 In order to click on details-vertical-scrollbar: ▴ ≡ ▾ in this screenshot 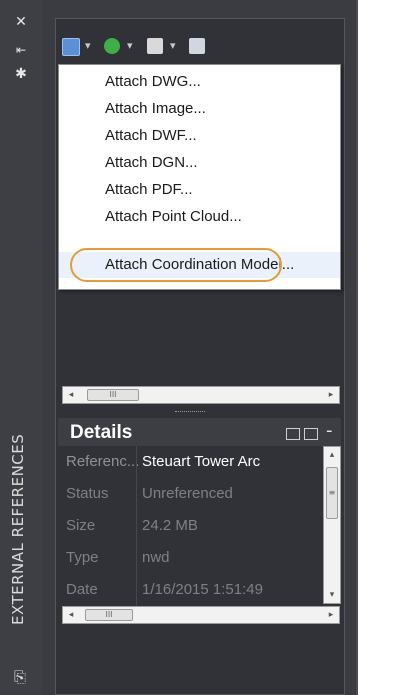, I will do `click(332, 525)`.